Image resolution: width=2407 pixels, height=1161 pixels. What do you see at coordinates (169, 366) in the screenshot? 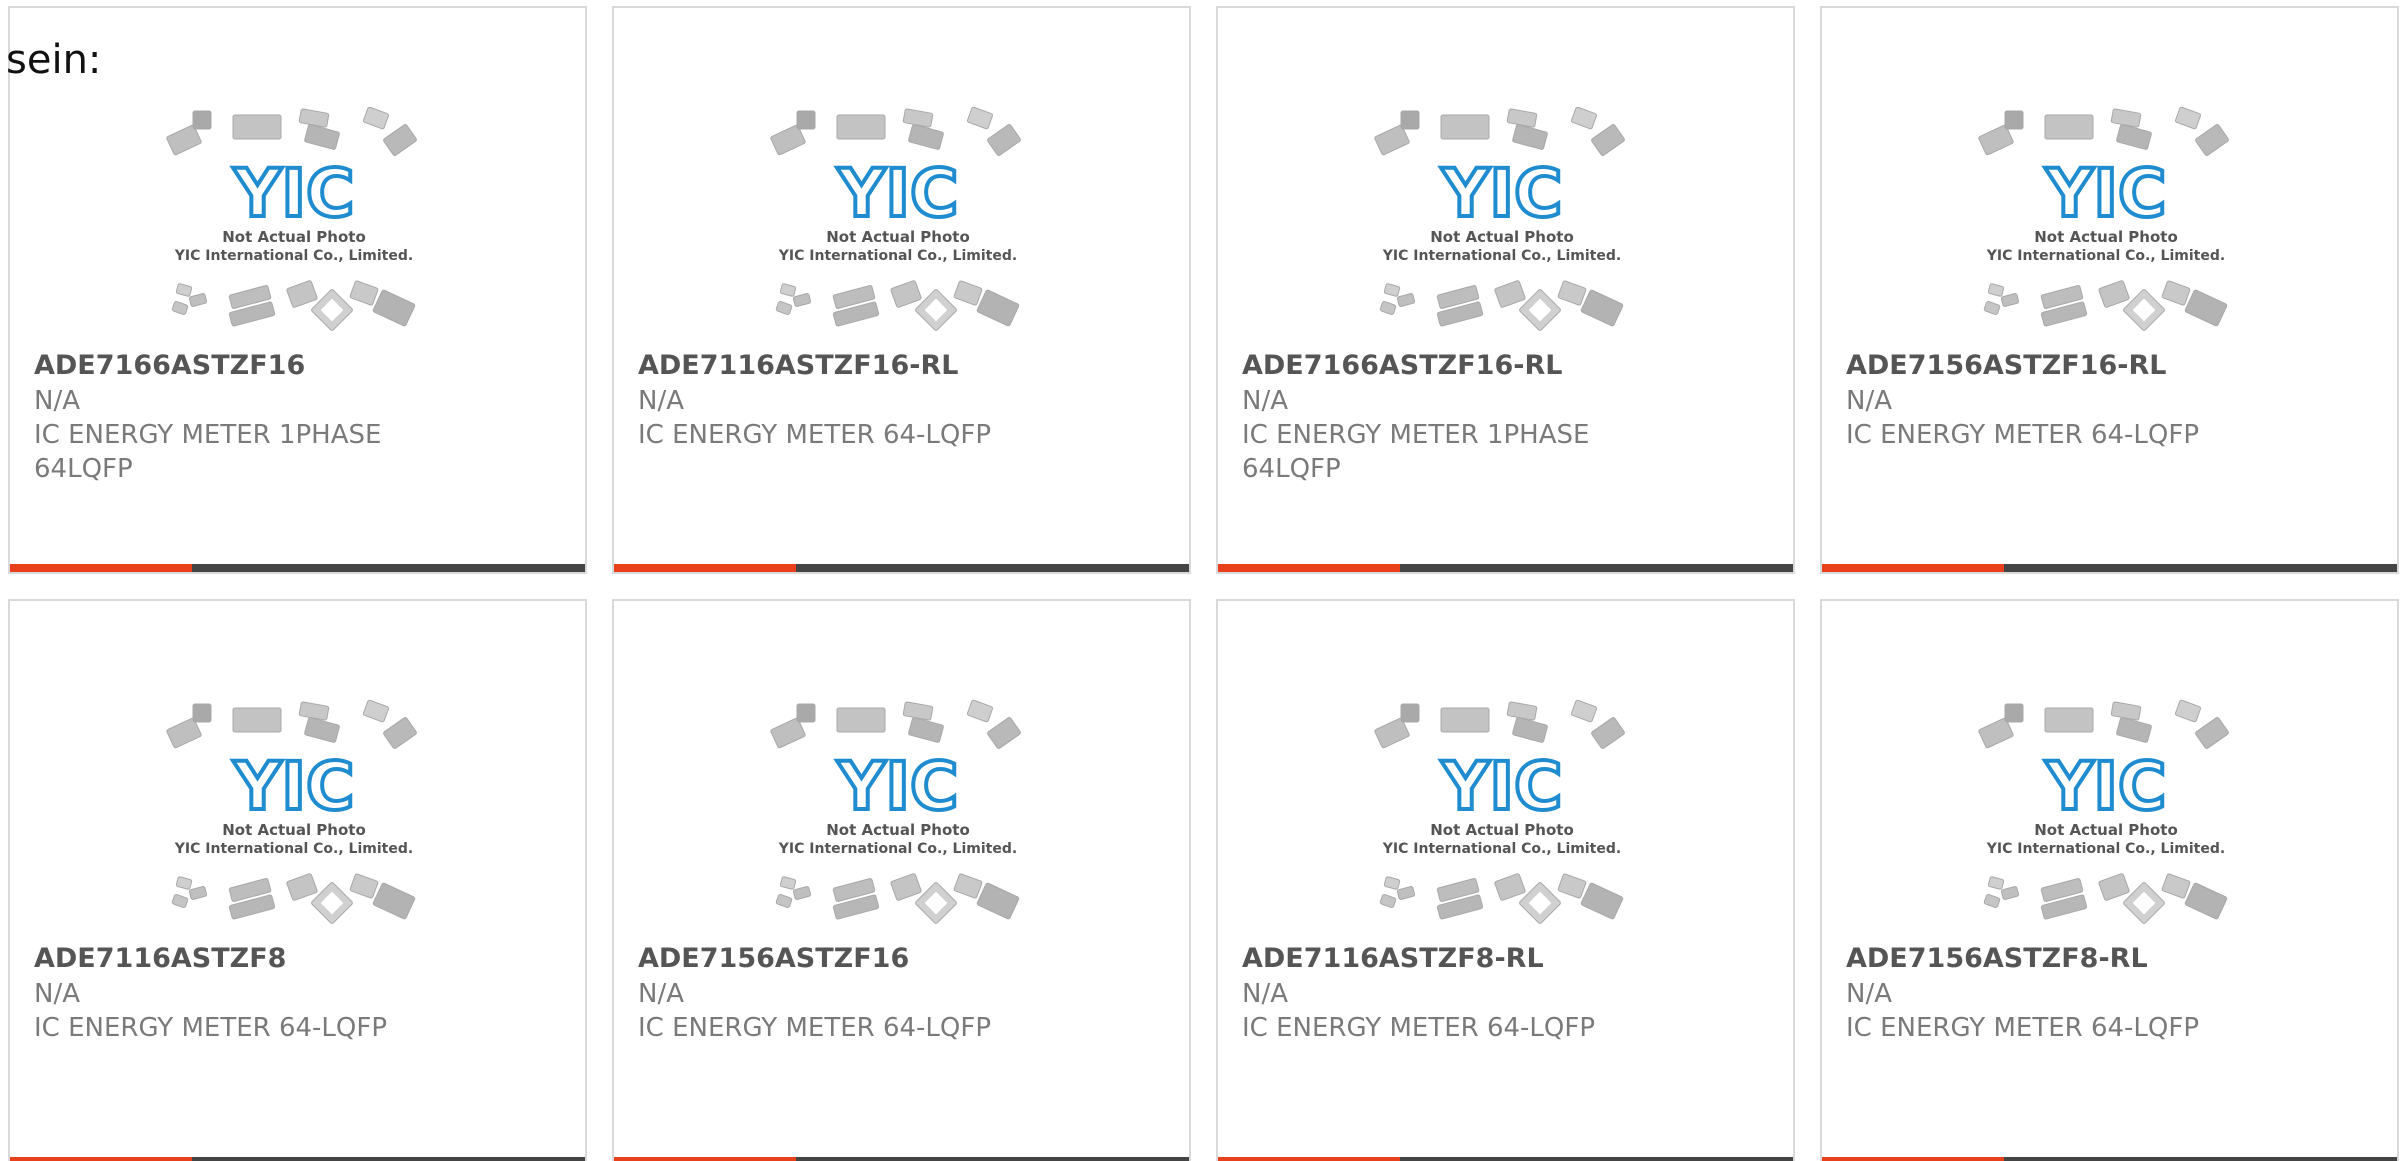
I see `part-number: ADE7166ASTZF16` at bounding box center [169, 366].